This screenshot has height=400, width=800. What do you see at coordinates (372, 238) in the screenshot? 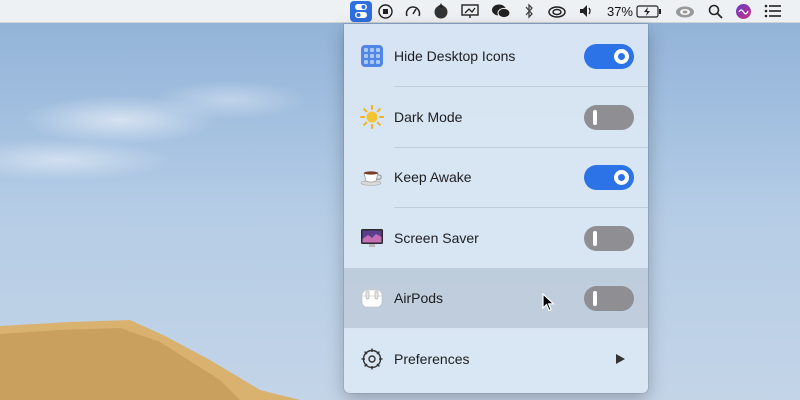
I see `screen-saver-icon` at bounding box center [372, 238].